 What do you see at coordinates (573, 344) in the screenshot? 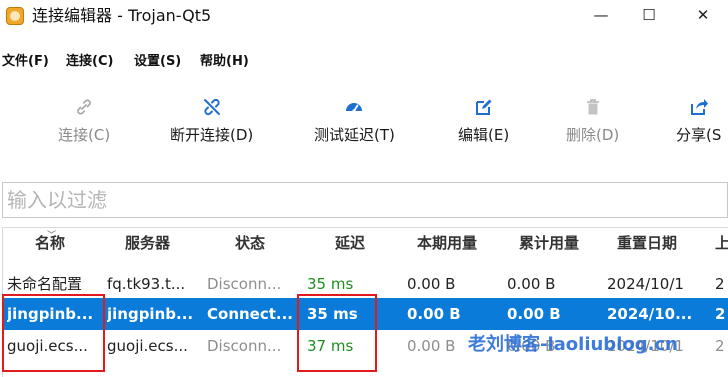
I see `watermark: 老刘博客-laoliublog.cn` at bounding box center [573, 344].